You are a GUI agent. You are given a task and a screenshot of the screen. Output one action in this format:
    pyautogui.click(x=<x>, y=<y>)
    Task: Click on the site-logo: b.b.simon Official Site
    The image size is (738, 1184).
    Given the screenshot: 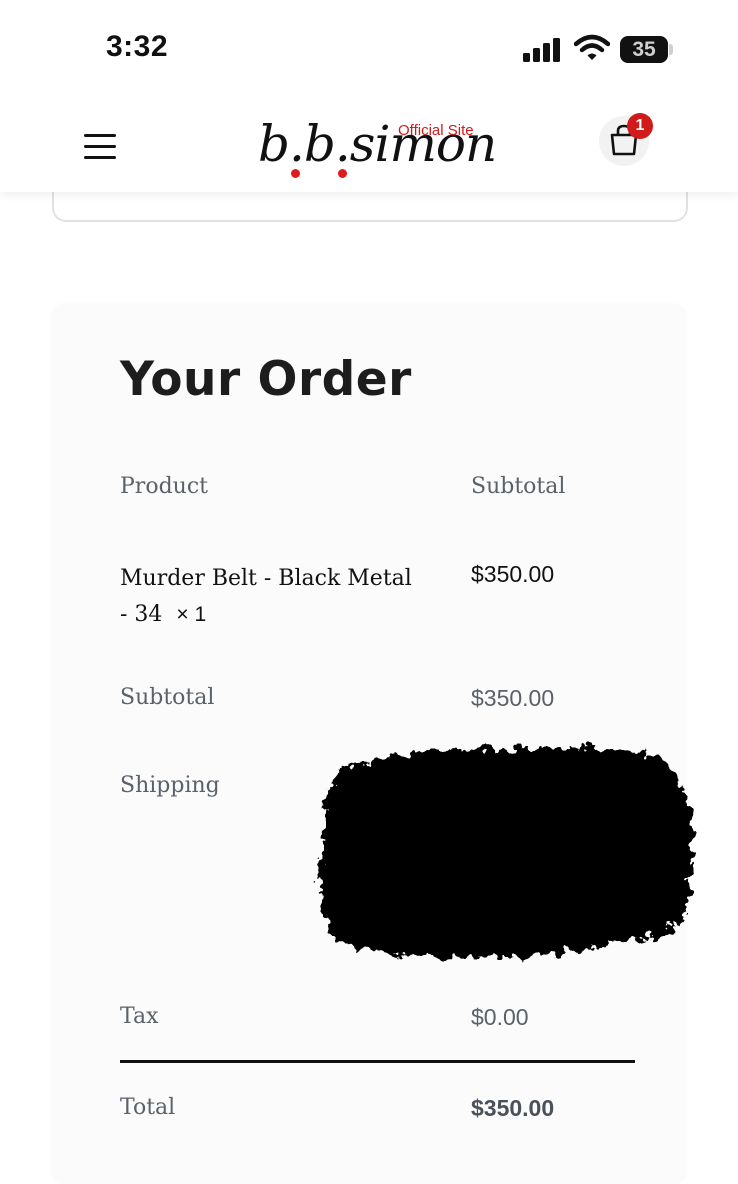 What is the action you would take?
    pyautogui.click(x=377, y=147)
    